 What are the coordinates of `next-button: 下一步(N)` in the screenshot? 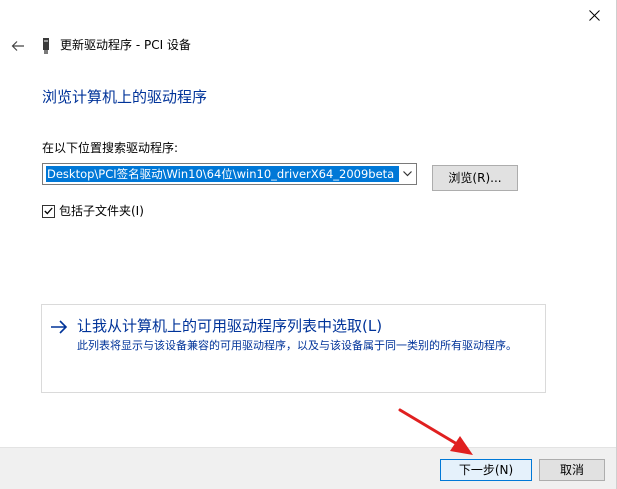 It's located at (486, 470).